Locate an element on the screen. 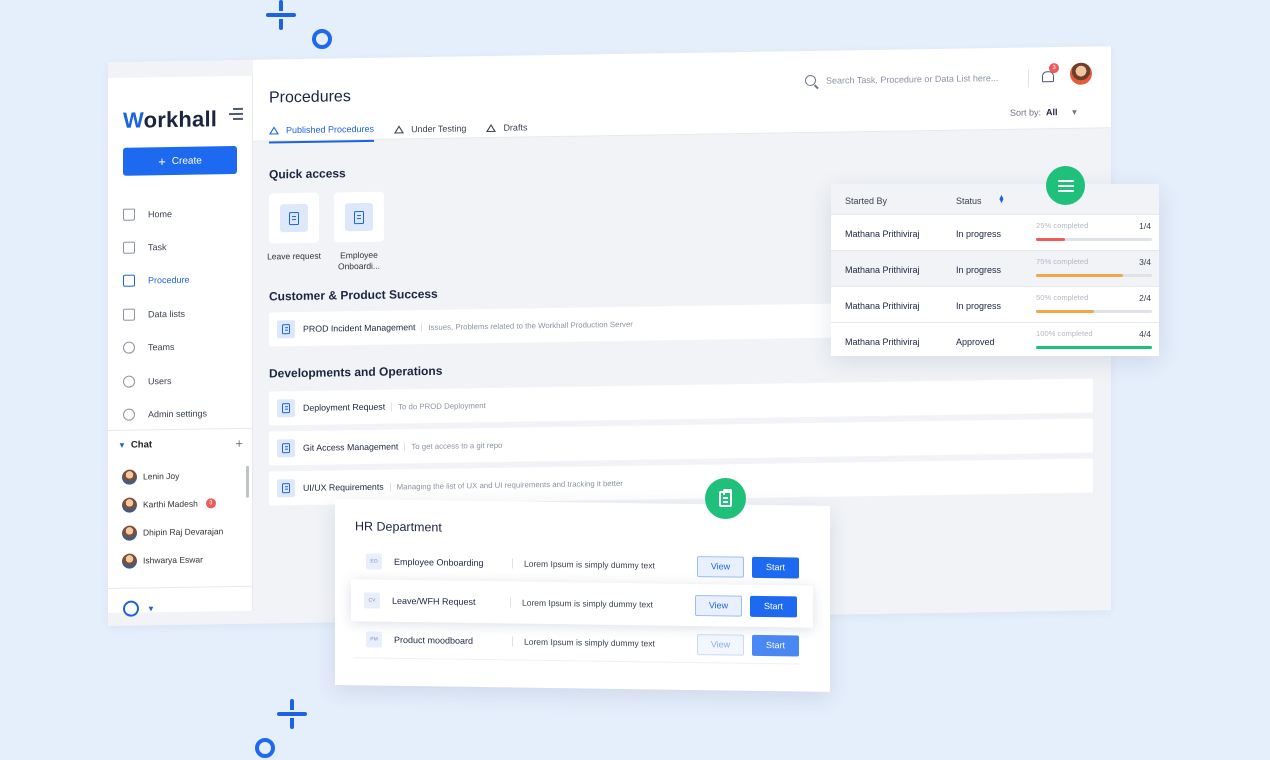  users-icon is located at coordinates (129, 381).